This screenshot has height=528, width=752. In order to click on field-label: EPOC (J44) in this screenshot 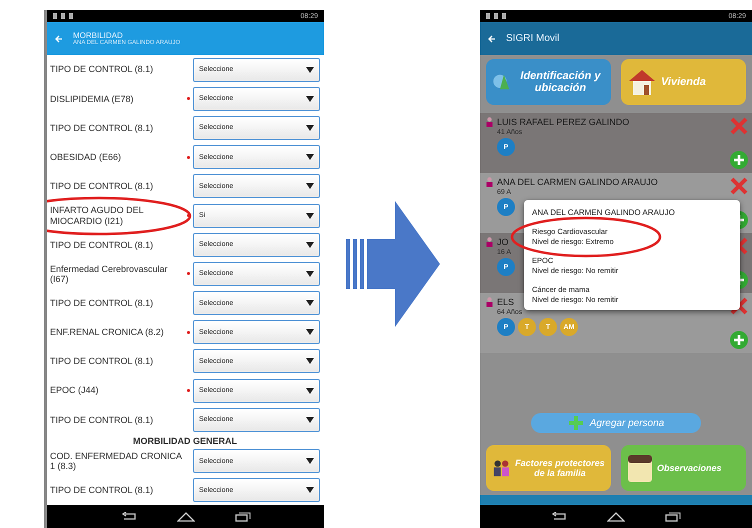, I will do `click(75, 390)`.